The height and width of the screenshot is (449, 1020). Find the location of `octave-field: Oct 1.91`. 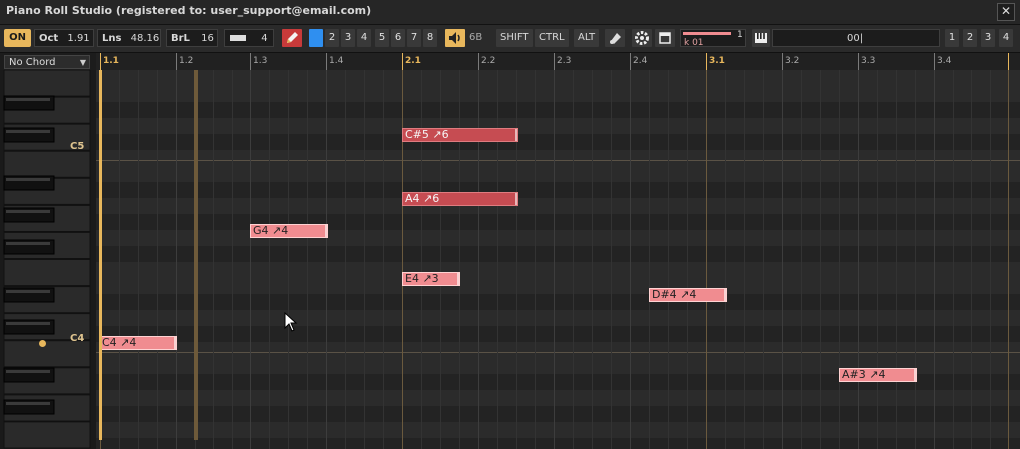

octave-field: Oct 1.91 is located at coordinates (64, 38).